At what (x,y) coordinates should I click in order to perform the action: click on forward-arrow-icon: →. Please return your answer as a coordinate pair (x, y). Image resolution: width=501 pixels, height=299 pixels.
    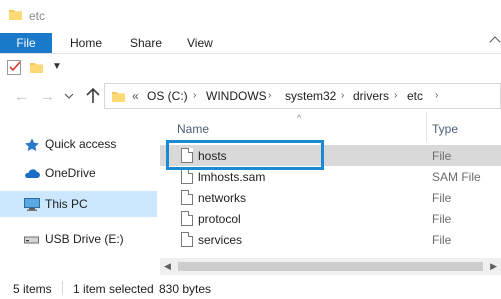
    Looking at the image, I should click on (47, 96).